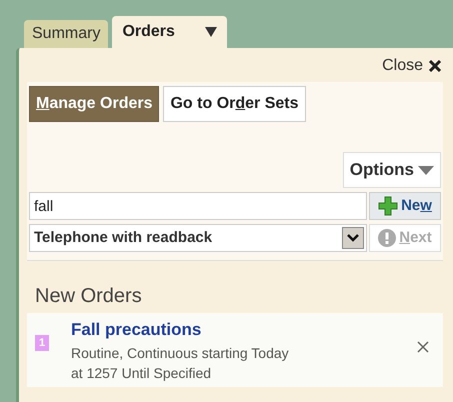 The width and height of the screenshot is (453, 402). Describe the element at coordinates (42, 343) in the screenshot. I see `order-number-badge: 1` at that location.